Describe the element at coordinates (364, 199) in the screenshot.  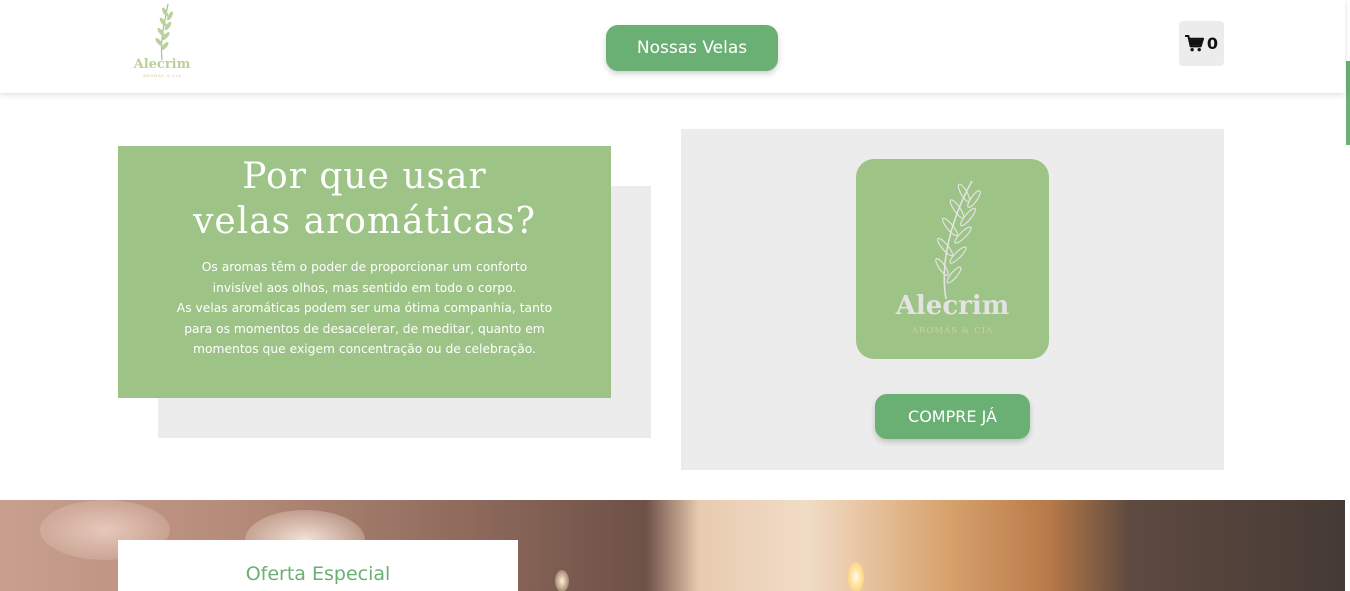
I see `why-title: Por que usar velas aromáticas?` at that location.